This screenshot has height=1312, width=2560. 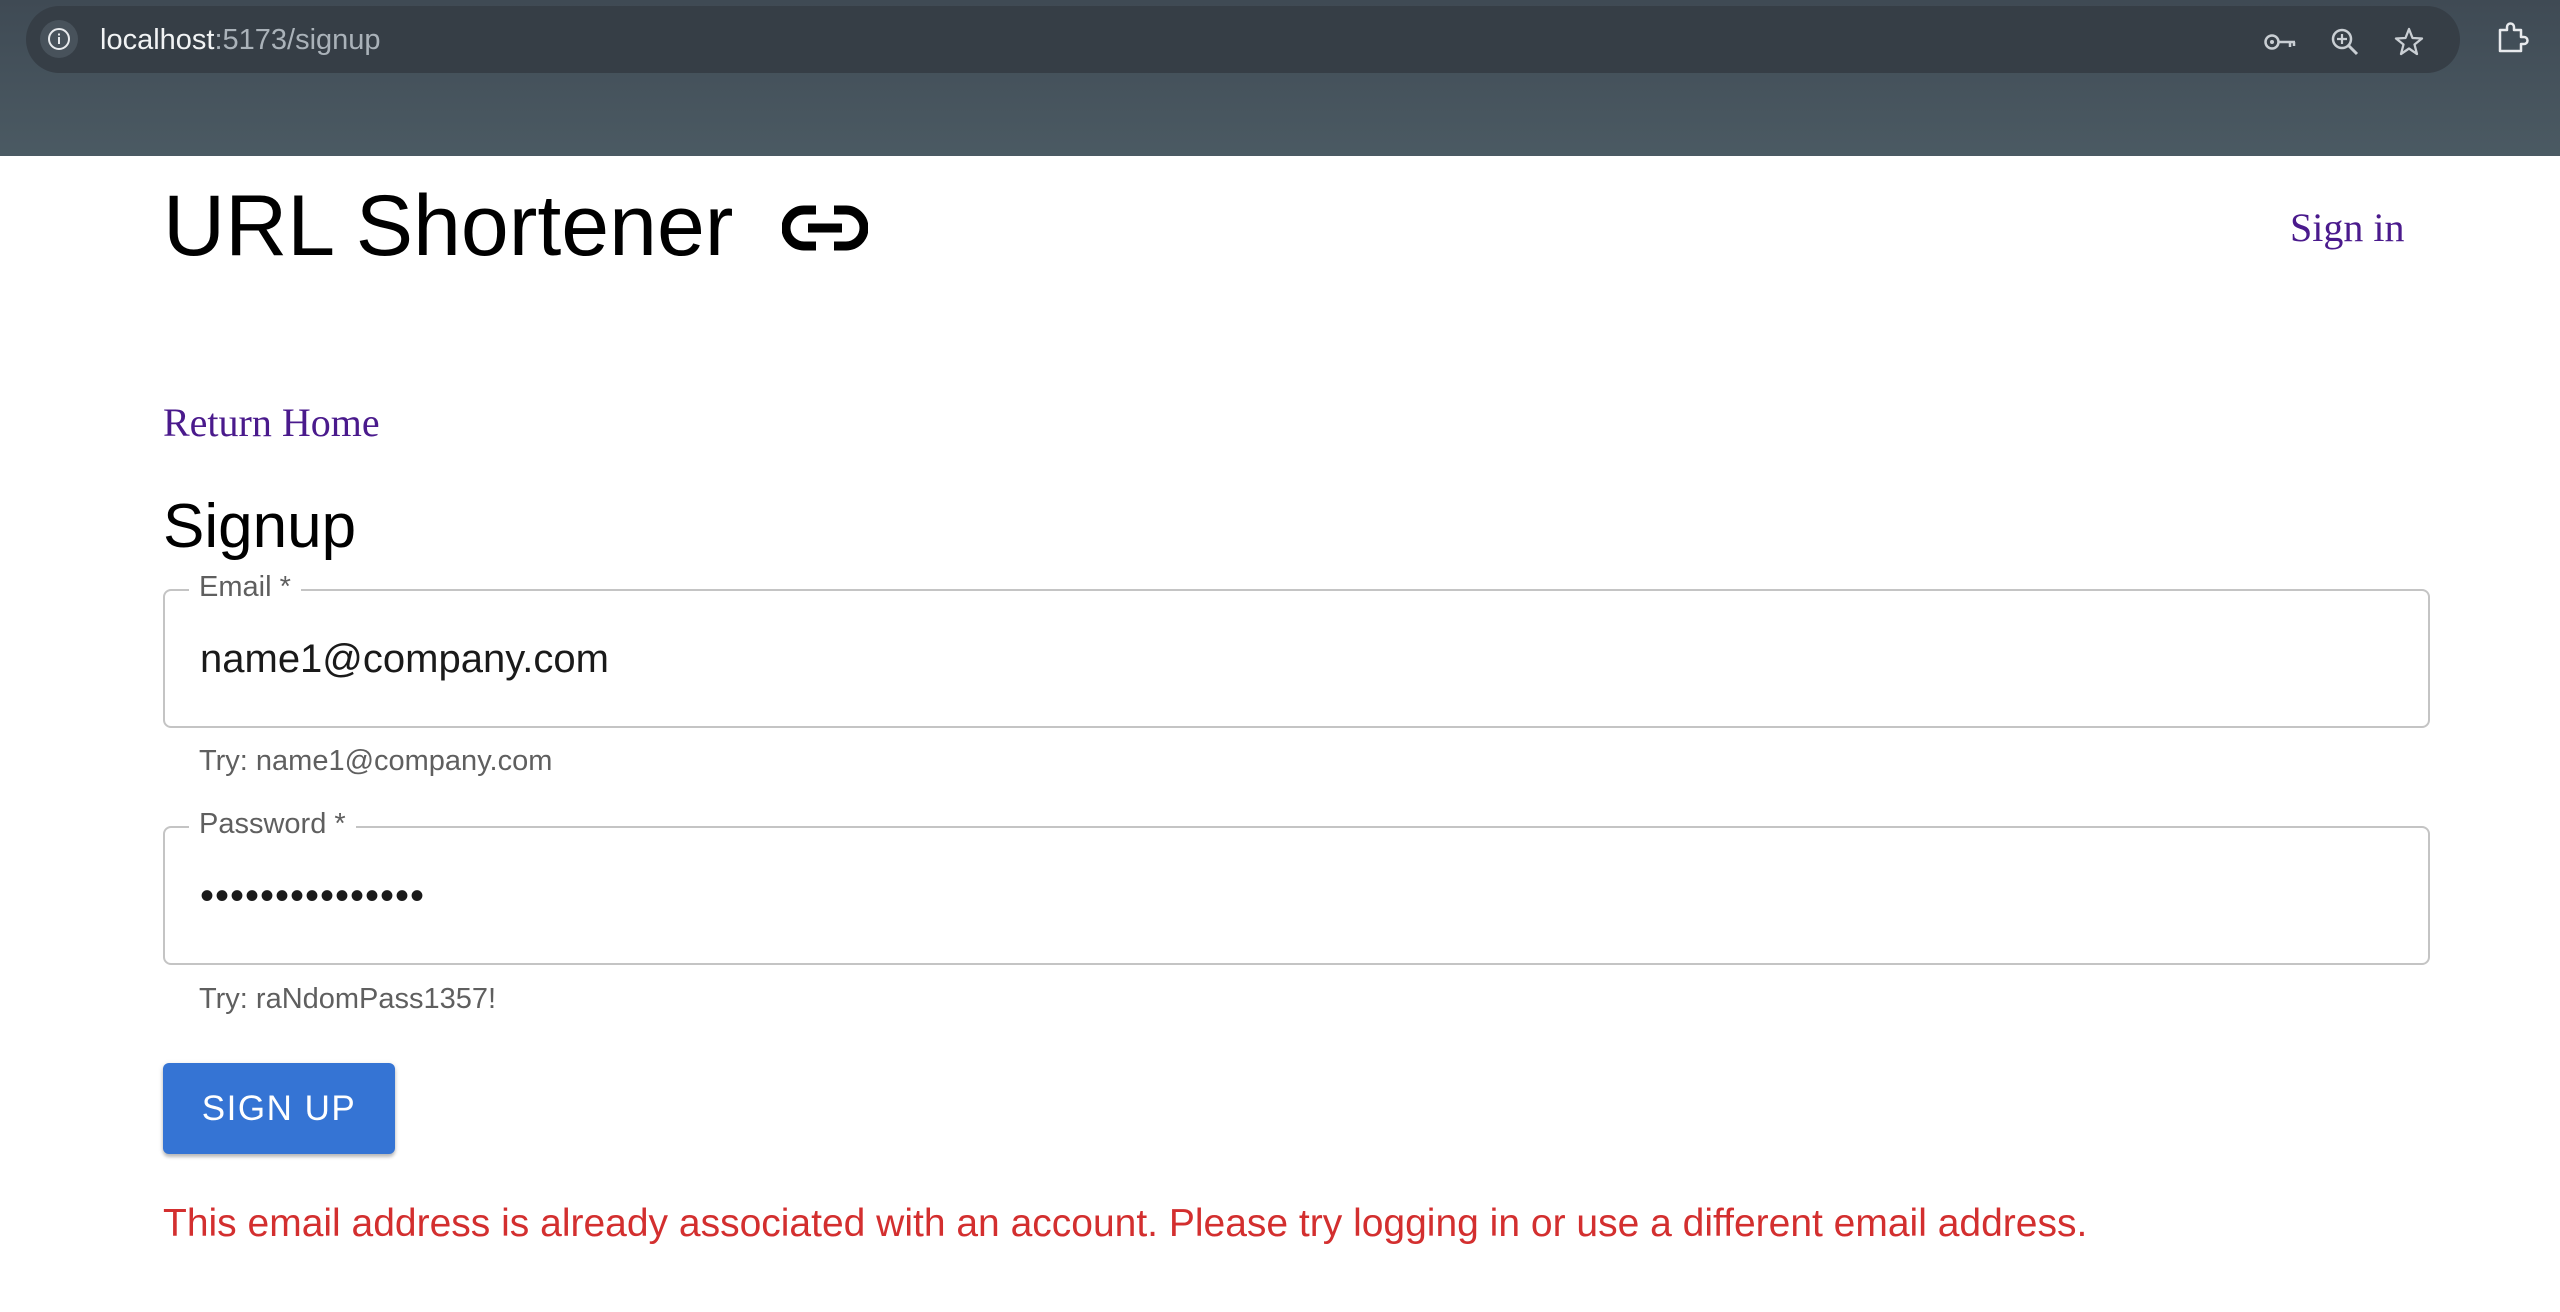 I want to click on zoom-icon, so click(x=2345, y=42).